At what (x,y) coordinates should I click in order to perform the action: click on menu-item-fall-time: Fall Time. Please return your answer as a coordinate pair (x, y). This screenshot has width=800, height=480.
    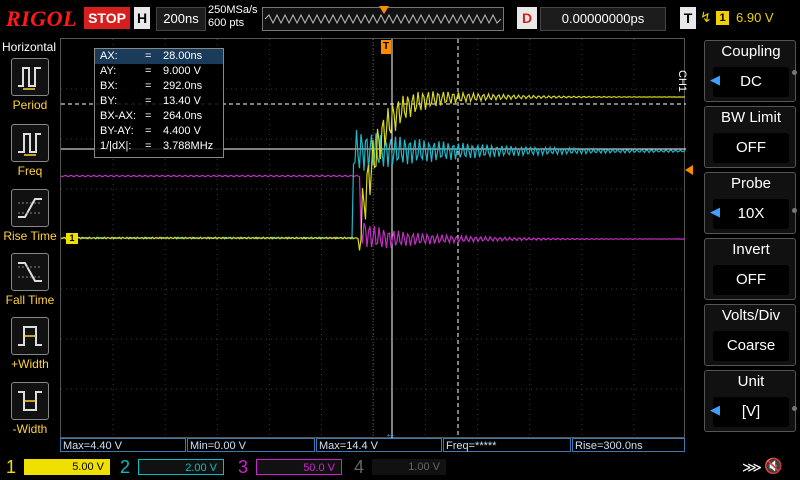
    Looking at the image, I should click on (30, 280).